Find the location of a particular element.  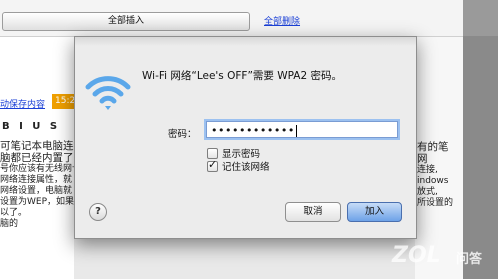

zol-logo: ZOL is located at coordinates (416, 255).